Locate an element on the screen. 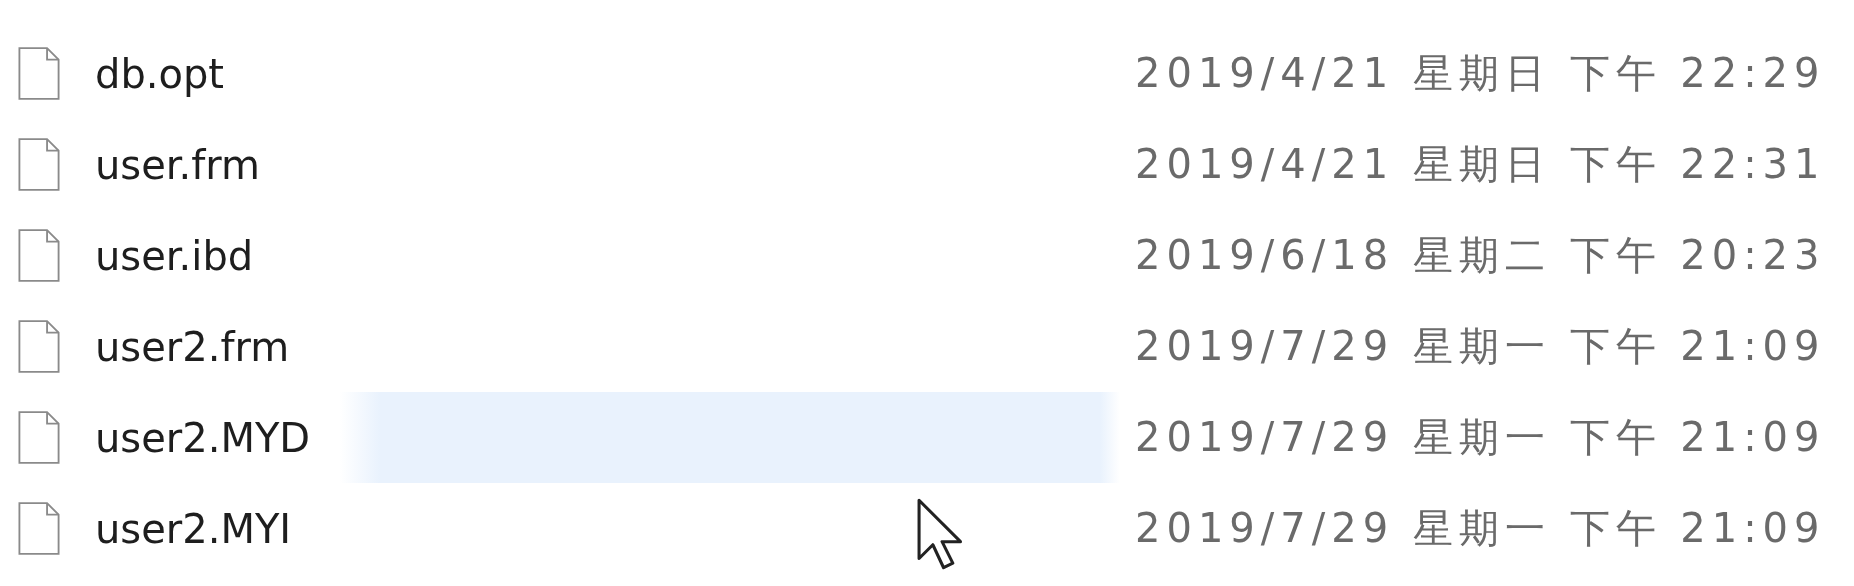 This screenshot has height=586, width=1854. file-name: user.frm is located at coordinates (615, 164).